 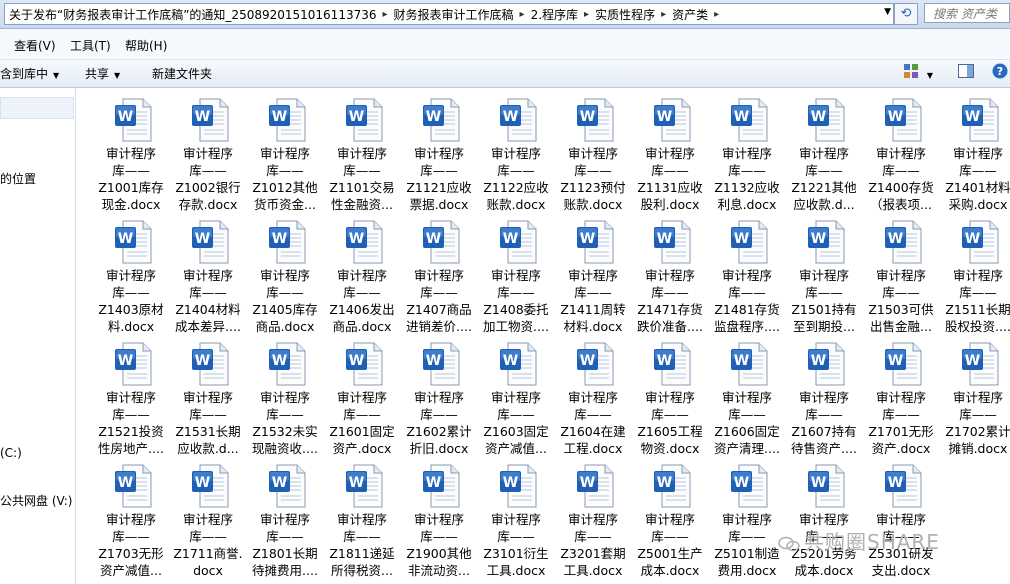 I want to click on breadcrumb-item: 资产类, so click(x=690, y=14).